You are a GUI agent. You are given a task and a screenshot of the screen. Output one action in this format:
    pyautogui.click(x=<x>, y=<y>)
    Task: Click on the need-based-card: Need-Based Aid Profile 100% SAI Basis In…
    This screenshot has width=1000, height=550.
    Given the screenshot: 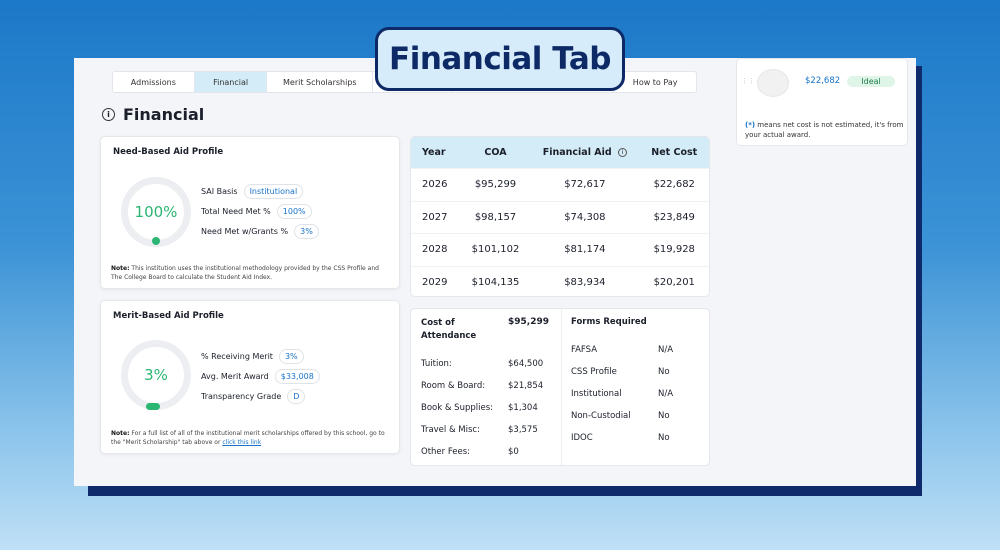 What is the action you would take?
    pyautogui.click(x=250, y=212)
    